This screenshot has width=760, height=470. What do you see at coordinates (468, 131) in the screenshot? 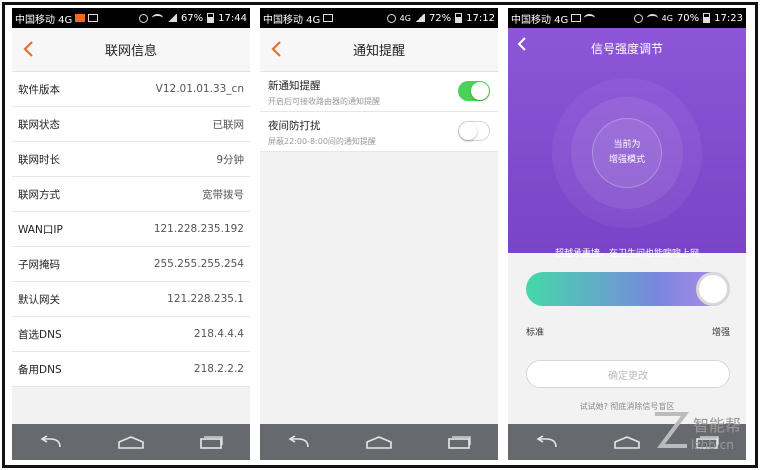
I see `toggle-knob` at bounding box center [468, 131].